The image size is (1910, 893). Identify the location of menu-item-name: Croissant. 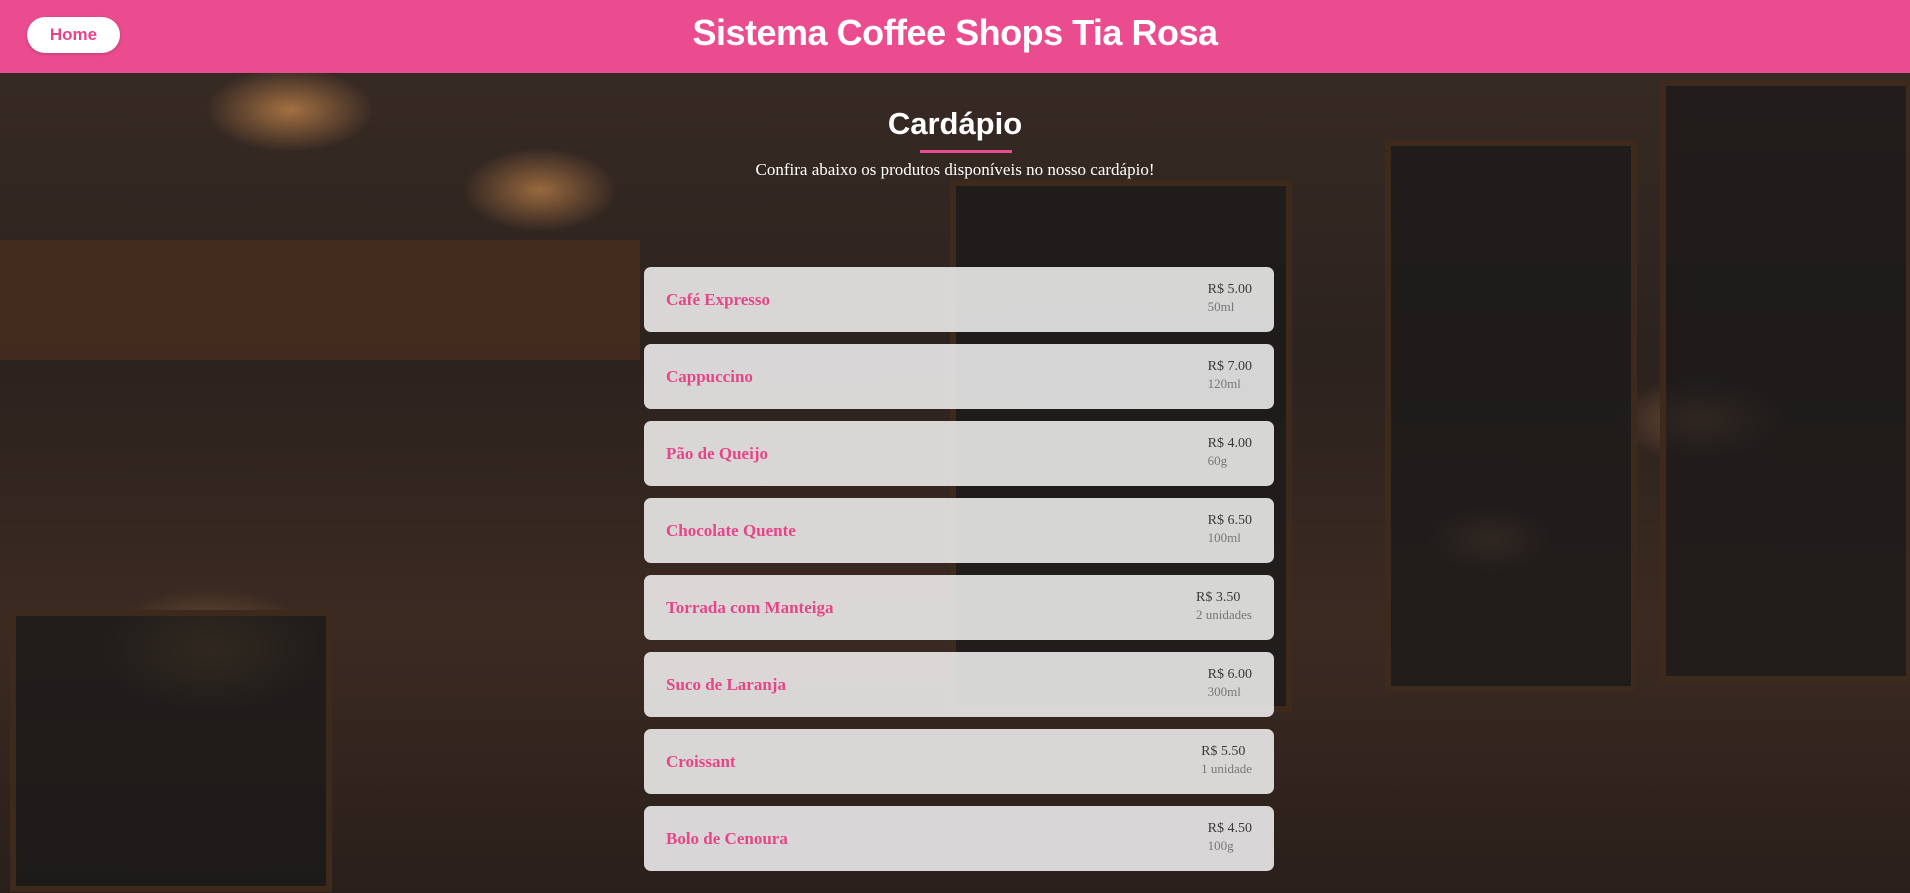
(701, 761).